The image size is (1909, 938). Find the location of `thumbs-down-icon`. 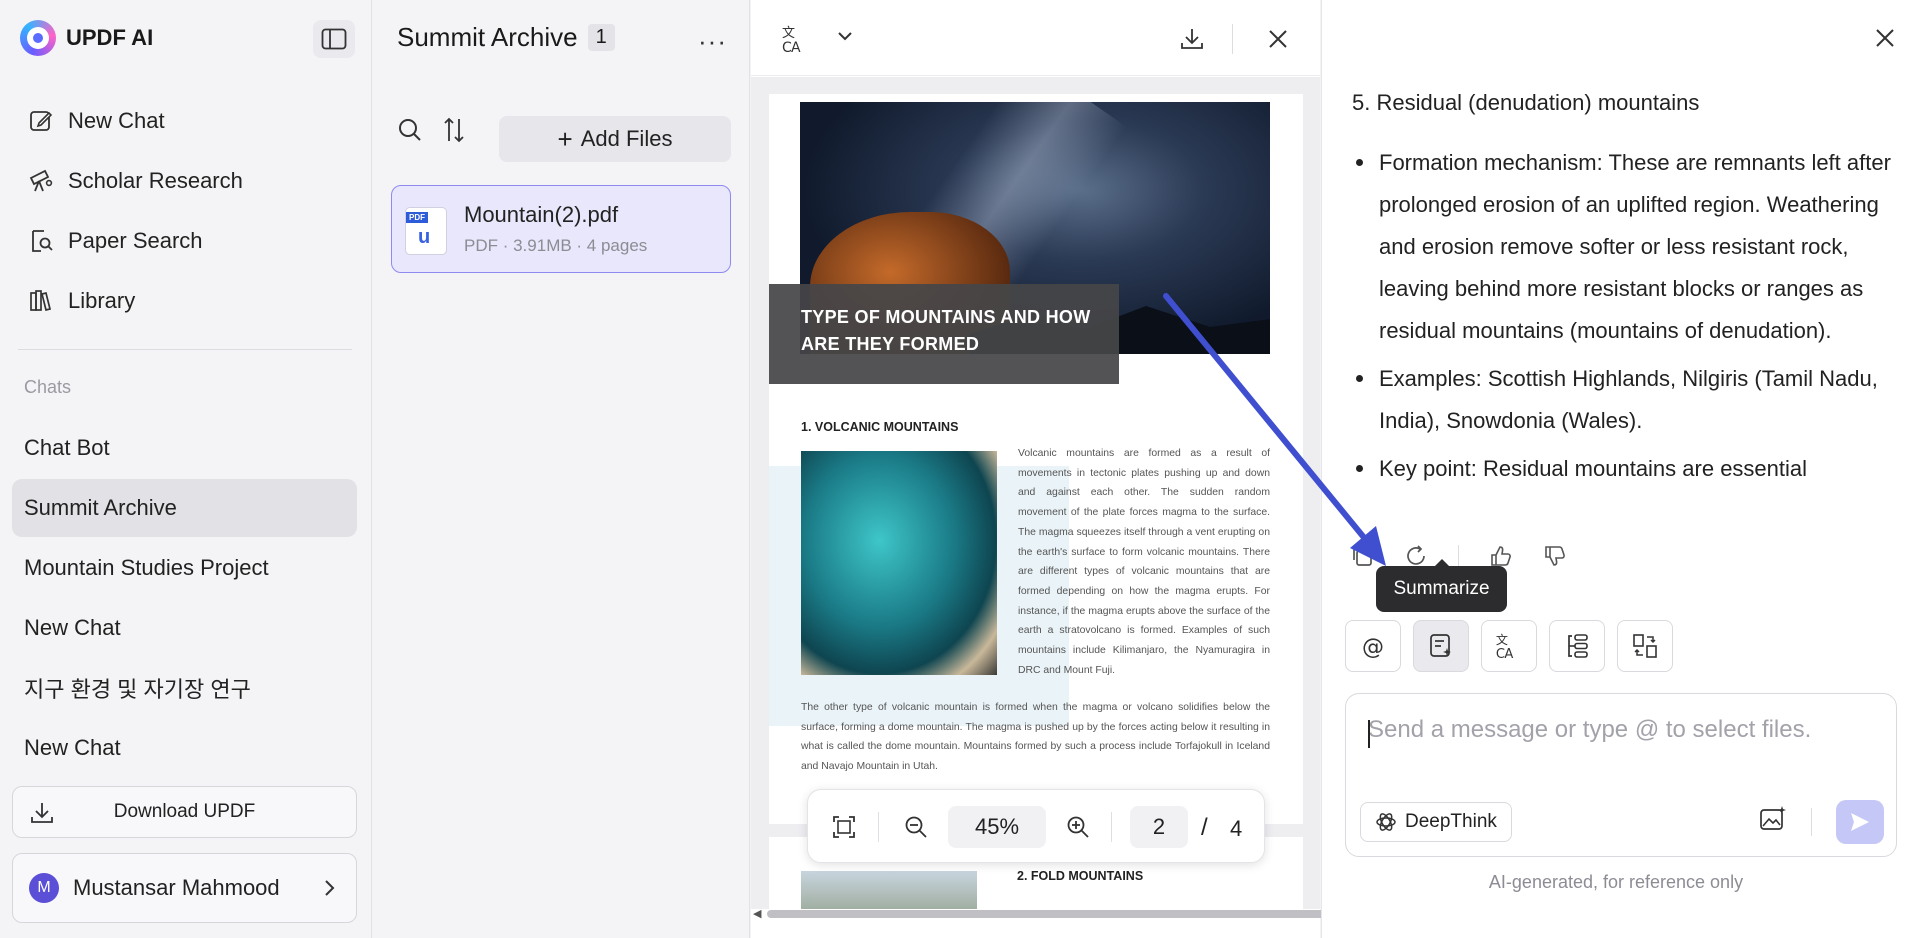

thumbs-down-icon is located at coordinates (1555, 556).